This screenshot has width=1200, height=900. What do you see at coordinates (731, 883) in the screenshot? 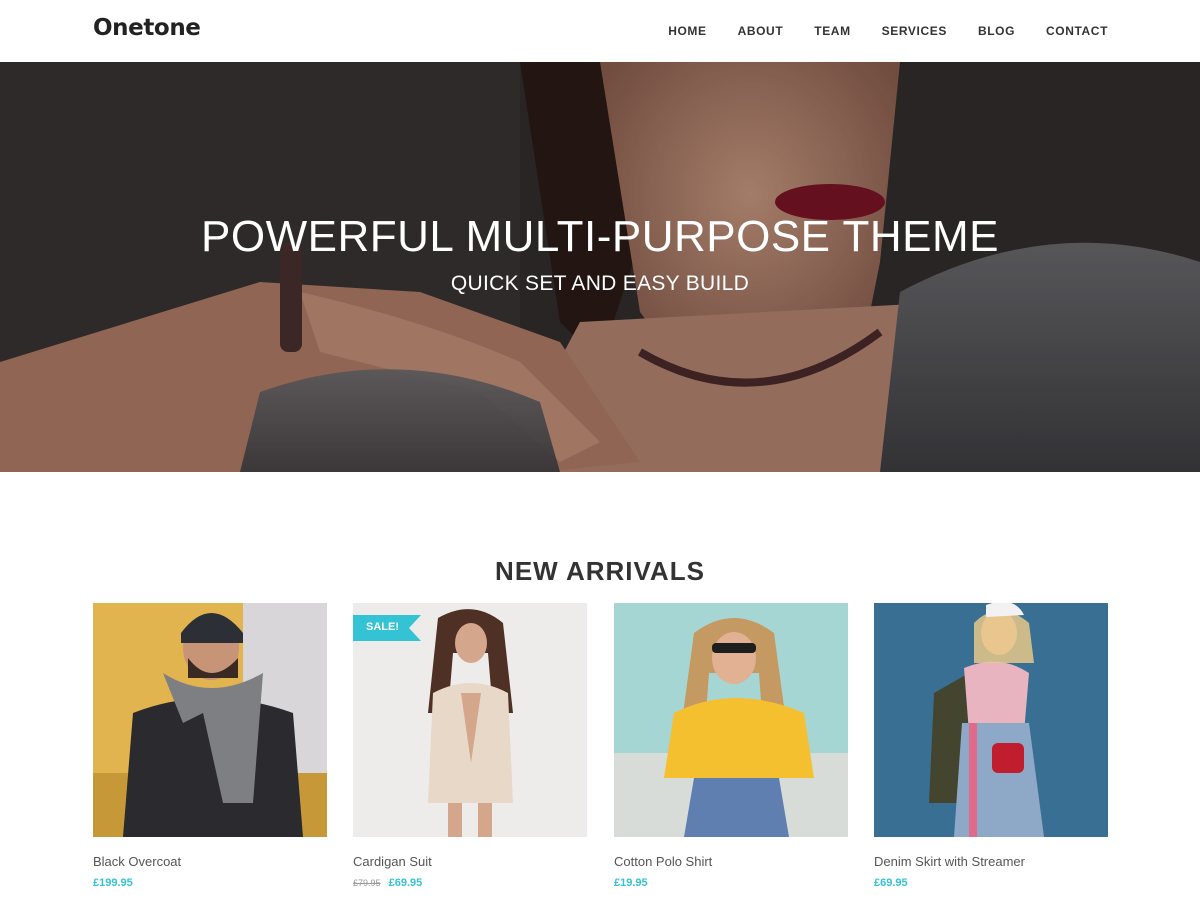
I see `product-price-row: £19.95` at bounding box center [731, 883].